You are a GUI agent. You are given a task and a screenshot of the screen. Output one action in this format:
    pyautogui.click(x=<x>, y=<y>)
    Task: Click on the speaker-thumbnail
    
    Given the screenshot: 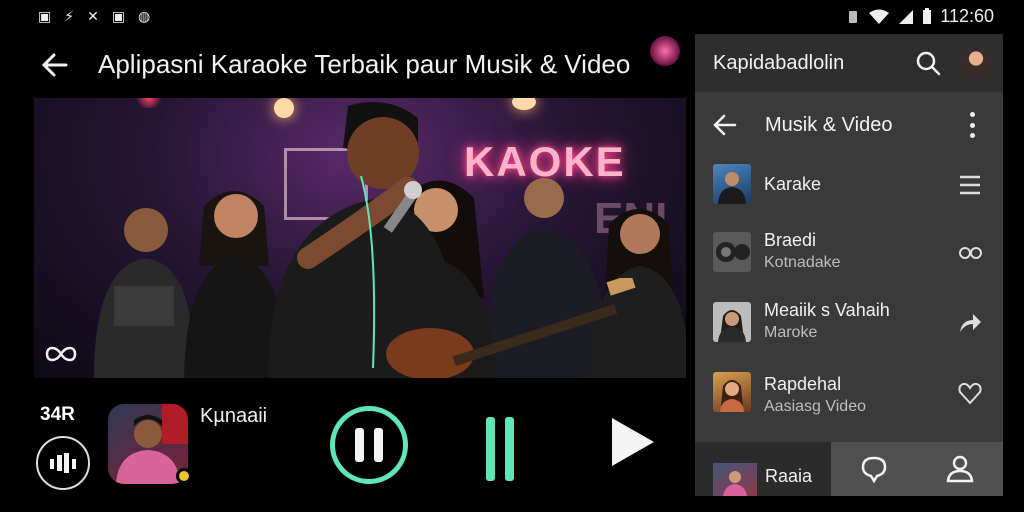 What is the action you would take?
    pyautogui.click(x=733, y=252)
    